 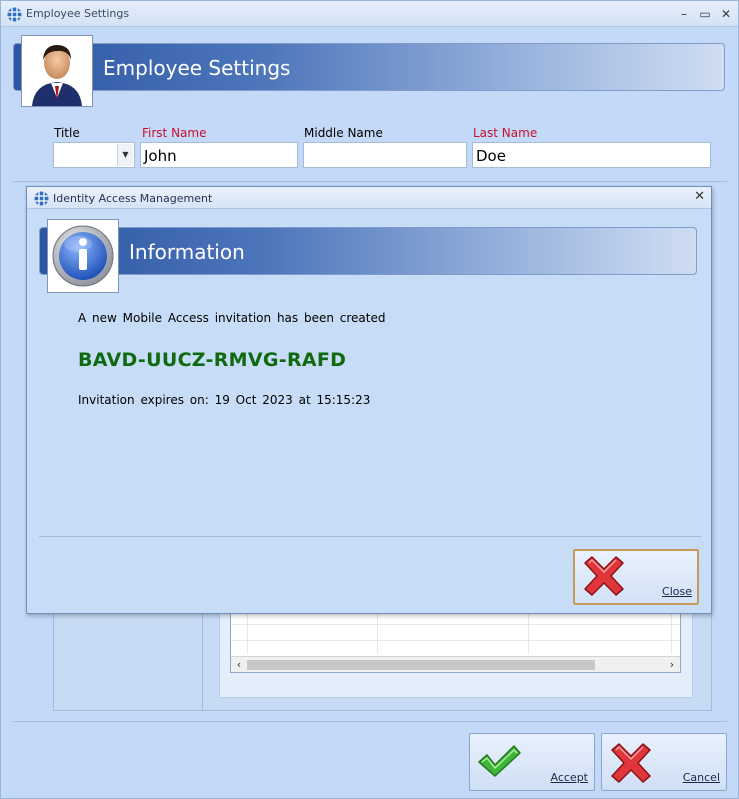 What do you see at coordinates (133, 198) in the screenshot?
I see `dialog-title: Identity Access Management` at bounding box center [133, 198].